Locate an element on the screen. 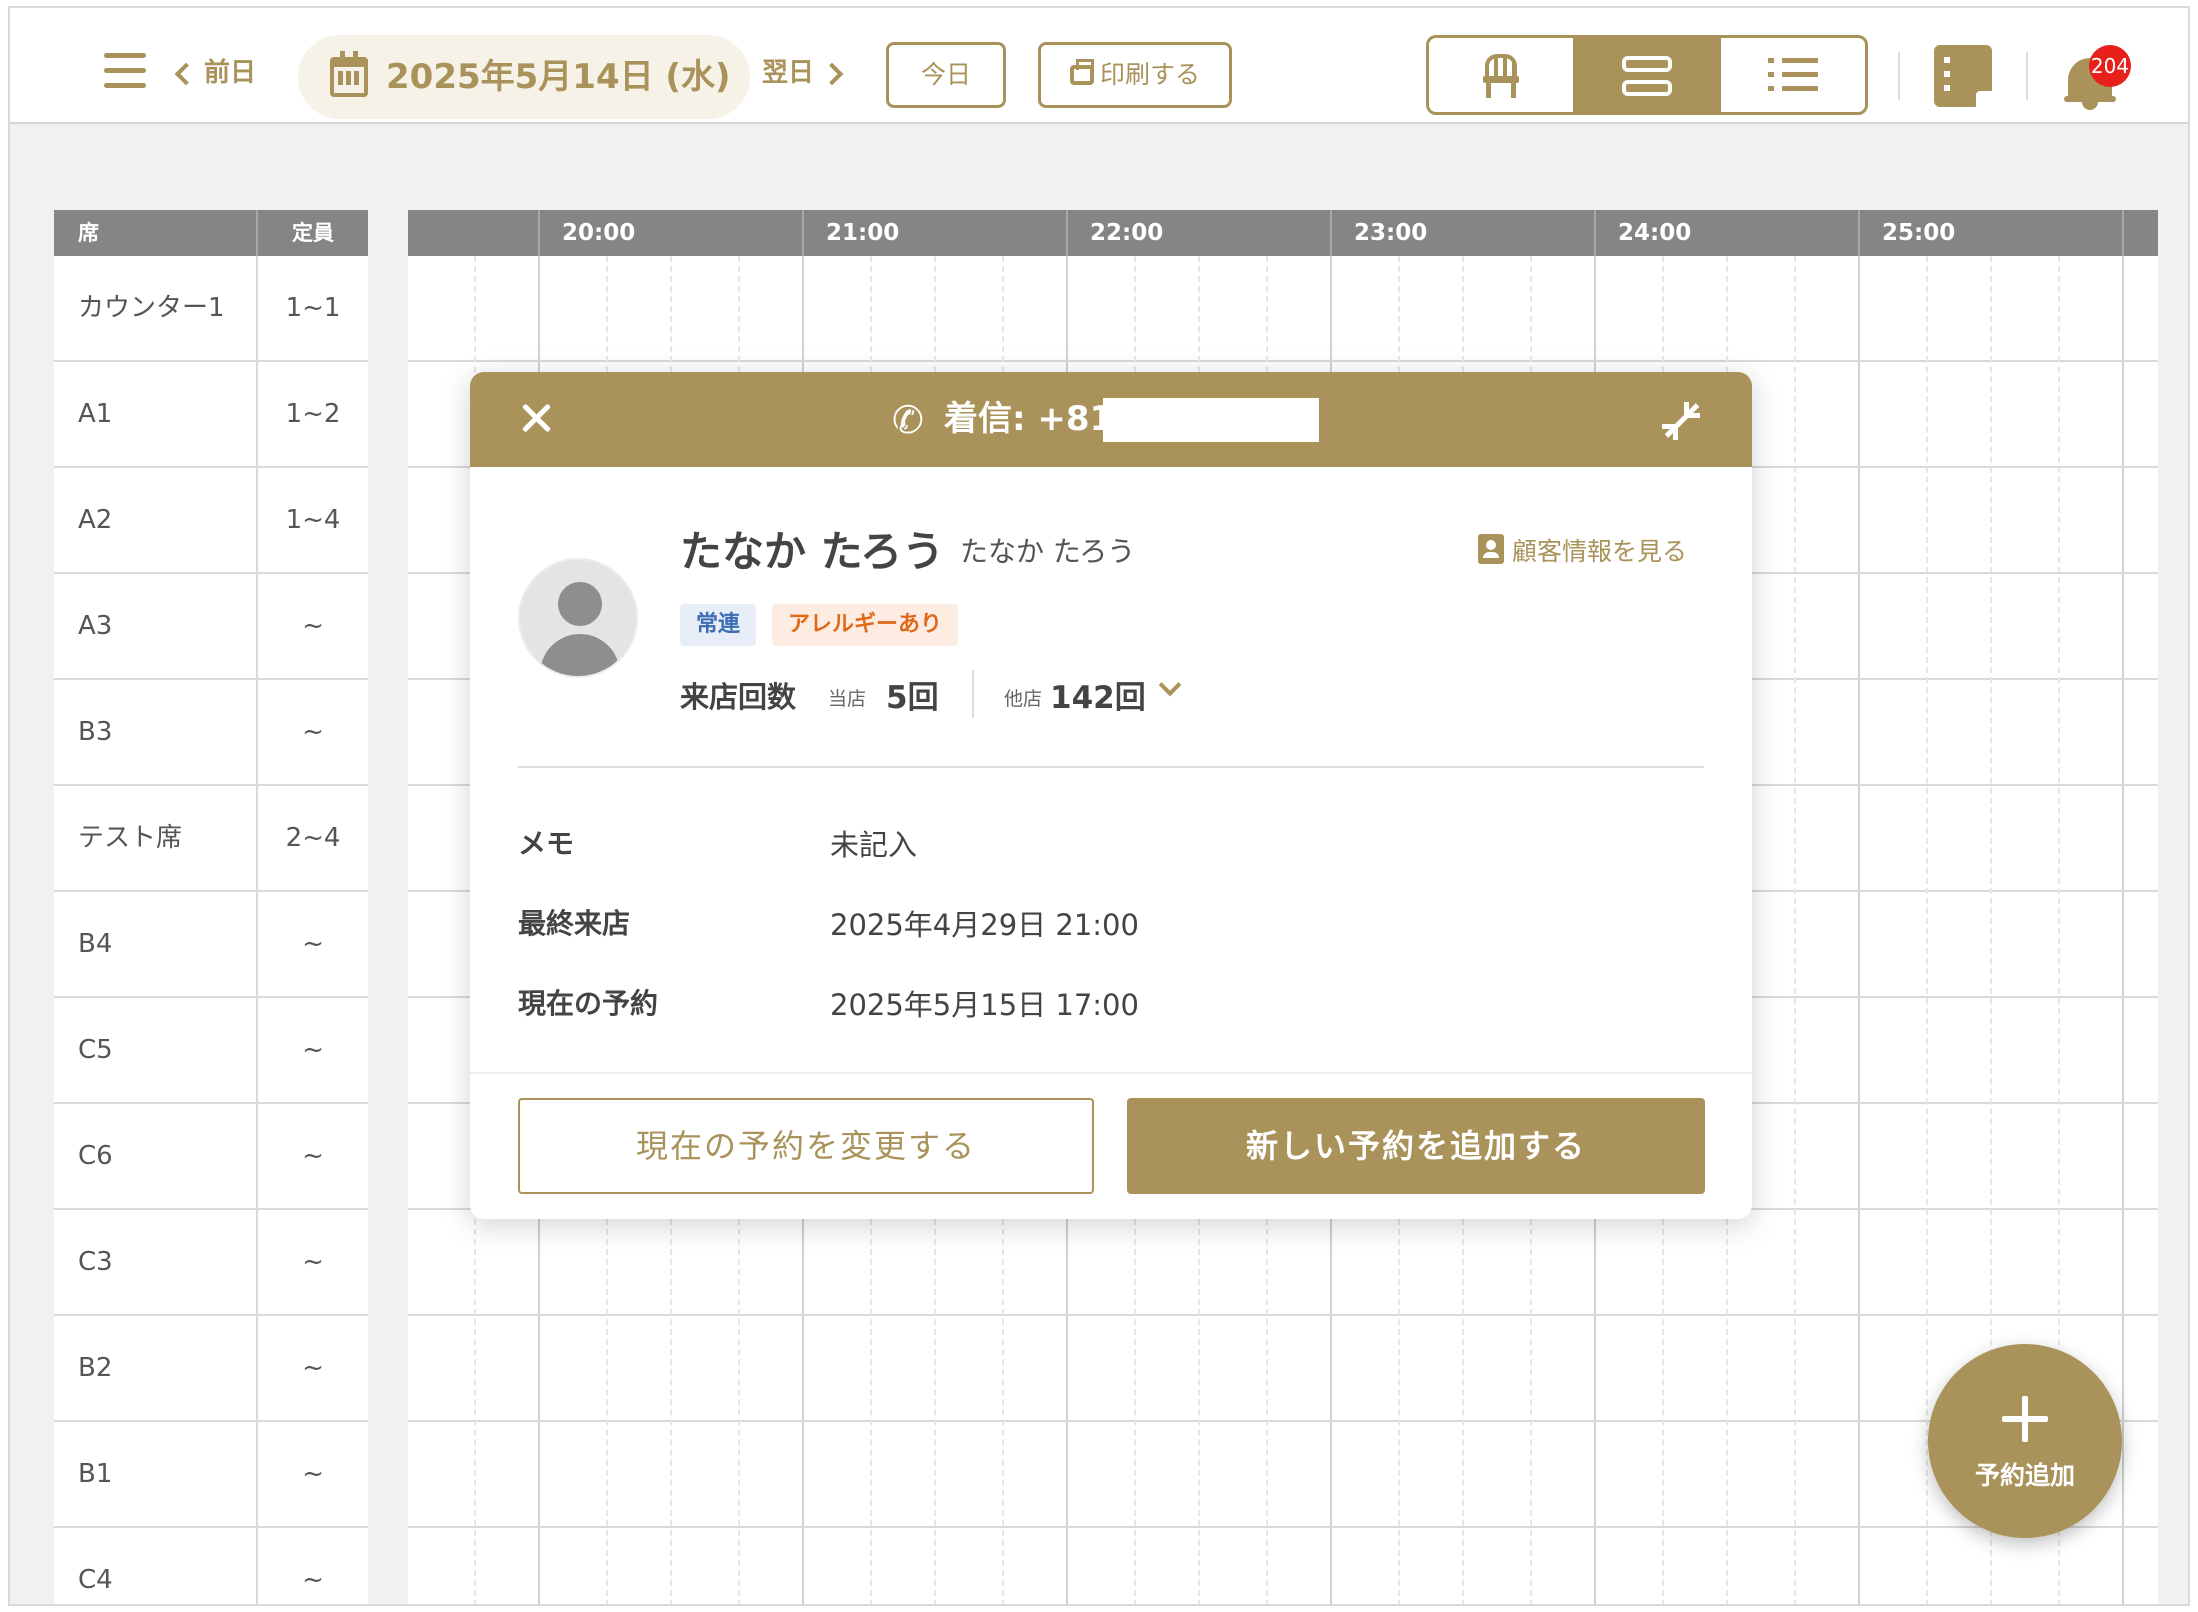 The image size is (2198, 1612). hour-label: 21:00 is located at coordinates (850, 233).